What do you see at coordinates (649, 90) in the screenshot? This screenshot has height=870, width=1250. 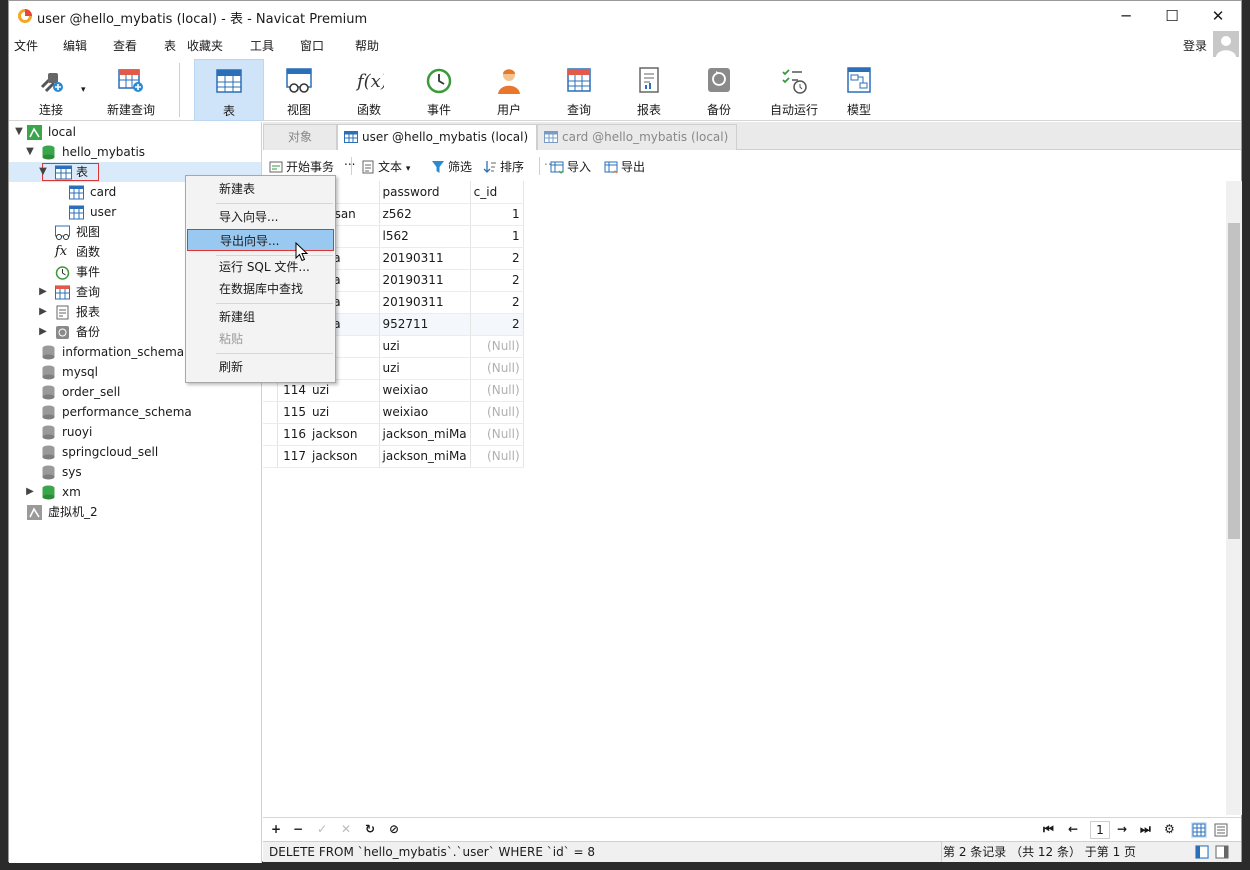 I see `toolbar-report: 报表` at bounding box center [649, 90].